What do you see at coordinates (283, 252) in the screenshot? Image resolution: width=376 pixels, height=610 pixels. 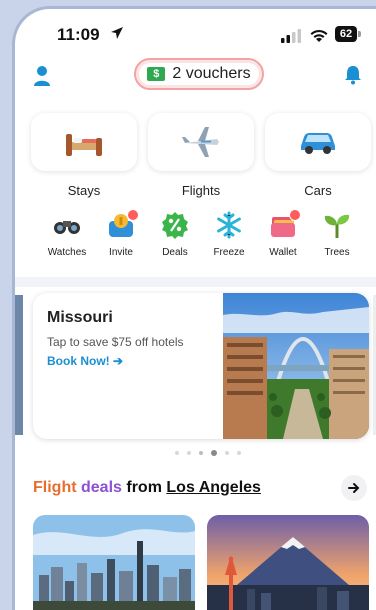 I see `wallet-label: Wallet` at bounding box center [283, 252].